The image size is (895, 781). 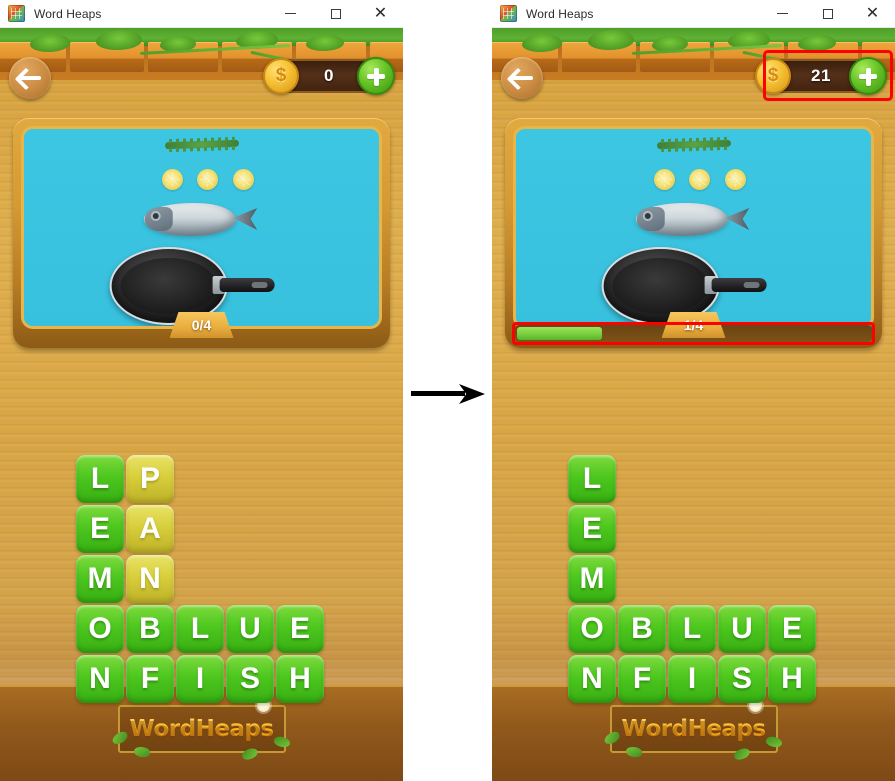 I want to click on letter-tile-grid-before: L P E A M N O B L U E N F I S H, so click(x=200, y=579).